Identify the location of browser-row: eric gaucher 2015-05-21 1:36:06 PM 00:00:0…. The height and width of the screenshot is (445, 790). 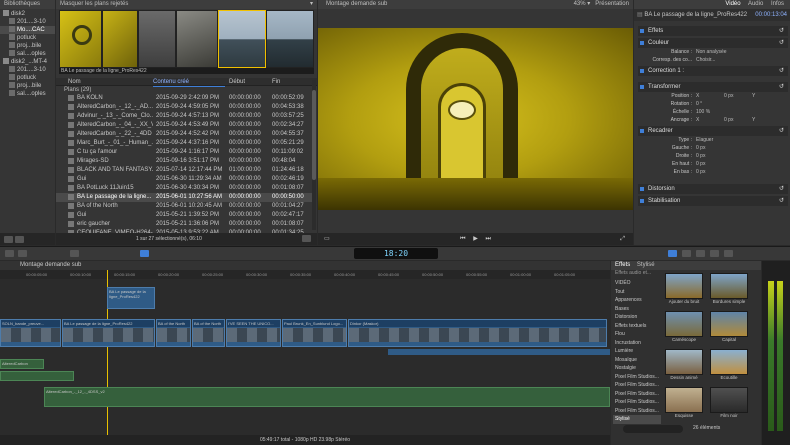
(184, 224).